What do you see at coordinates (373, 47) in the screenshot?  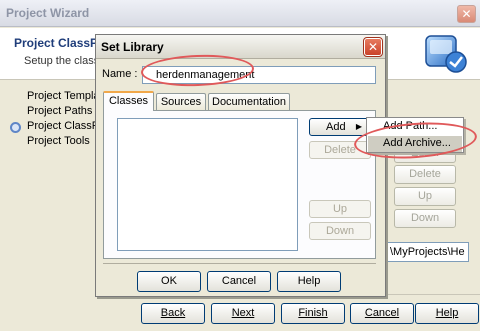 I see `dialog-close-icon: ✕` at bounding box center [373, 47].